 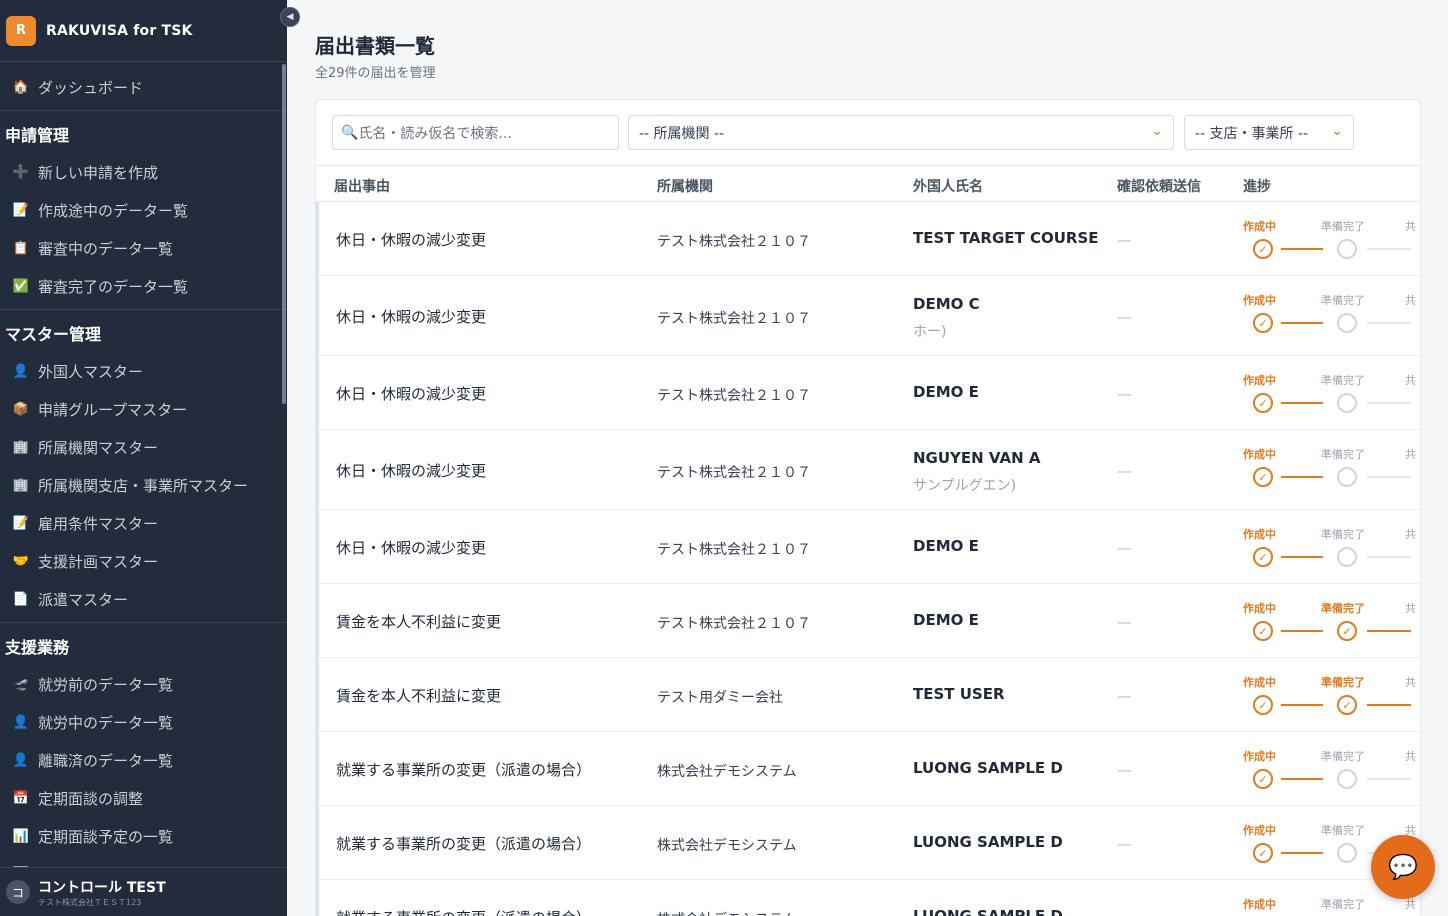 I want to click on sidebar-item: ✅ 審査完了のデータ一覧, so click(x=143, y=286).